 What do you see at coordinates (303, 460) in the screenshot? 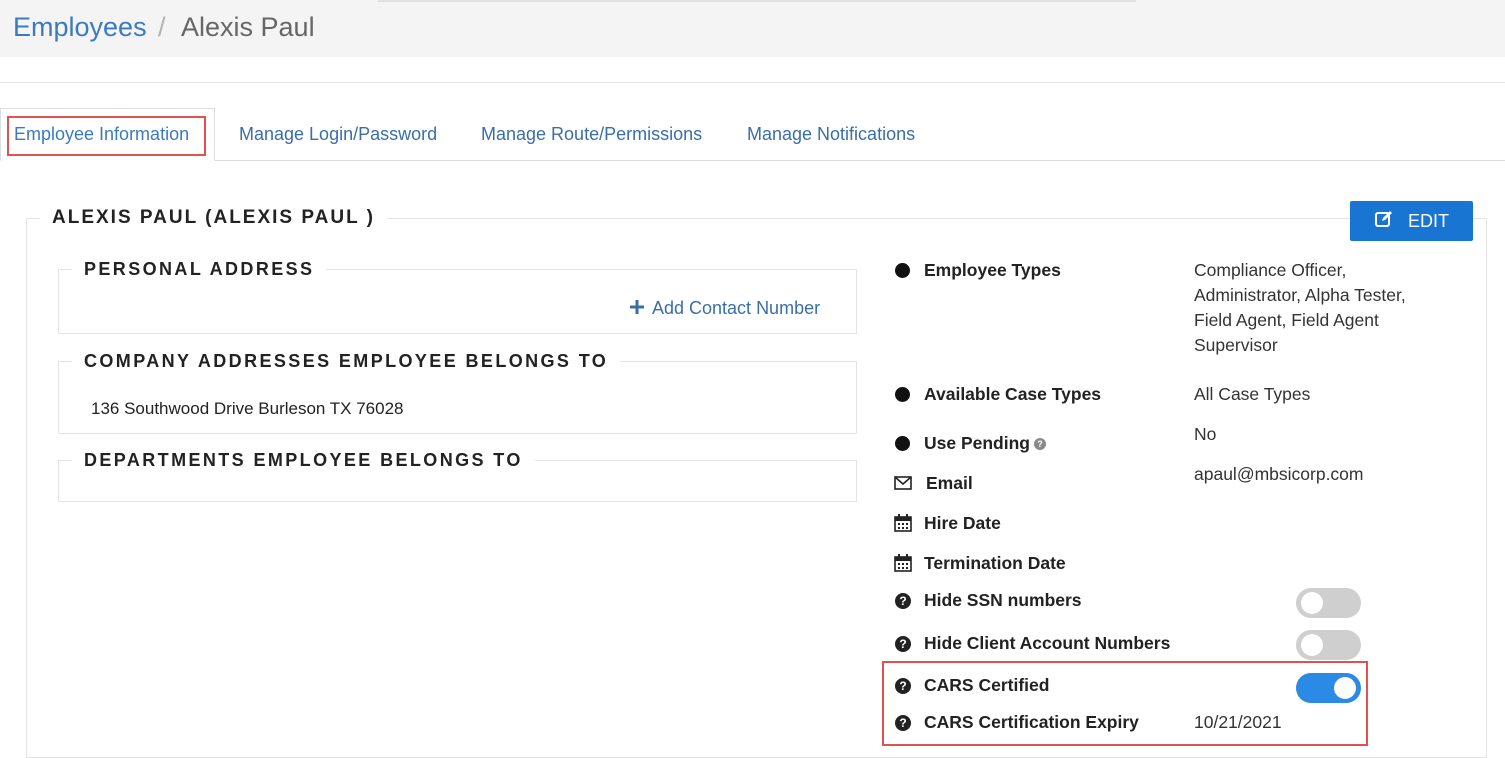
I see `departments-title: DEPARTMENTS EMPLOYEE BELONGS TO` at bounding box center [303, 460].